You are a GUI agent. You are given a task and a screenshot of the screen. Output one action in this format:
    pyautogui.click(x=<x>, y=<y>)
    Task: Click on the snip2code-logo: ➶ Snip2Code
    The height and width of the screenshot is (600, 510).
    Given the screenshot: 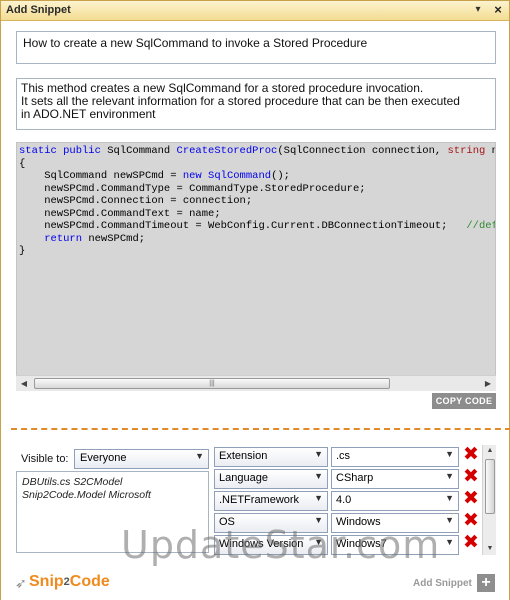 What is the action you would take?
    pyautogui.click(x=62, y=582)
    